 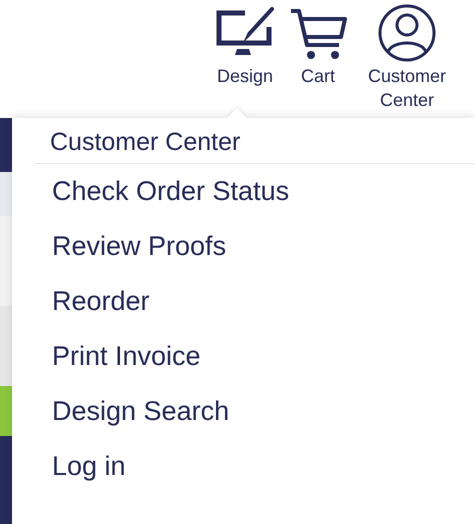 I want to click on menu-item: Check Order Status, so click(x=254, y=191).